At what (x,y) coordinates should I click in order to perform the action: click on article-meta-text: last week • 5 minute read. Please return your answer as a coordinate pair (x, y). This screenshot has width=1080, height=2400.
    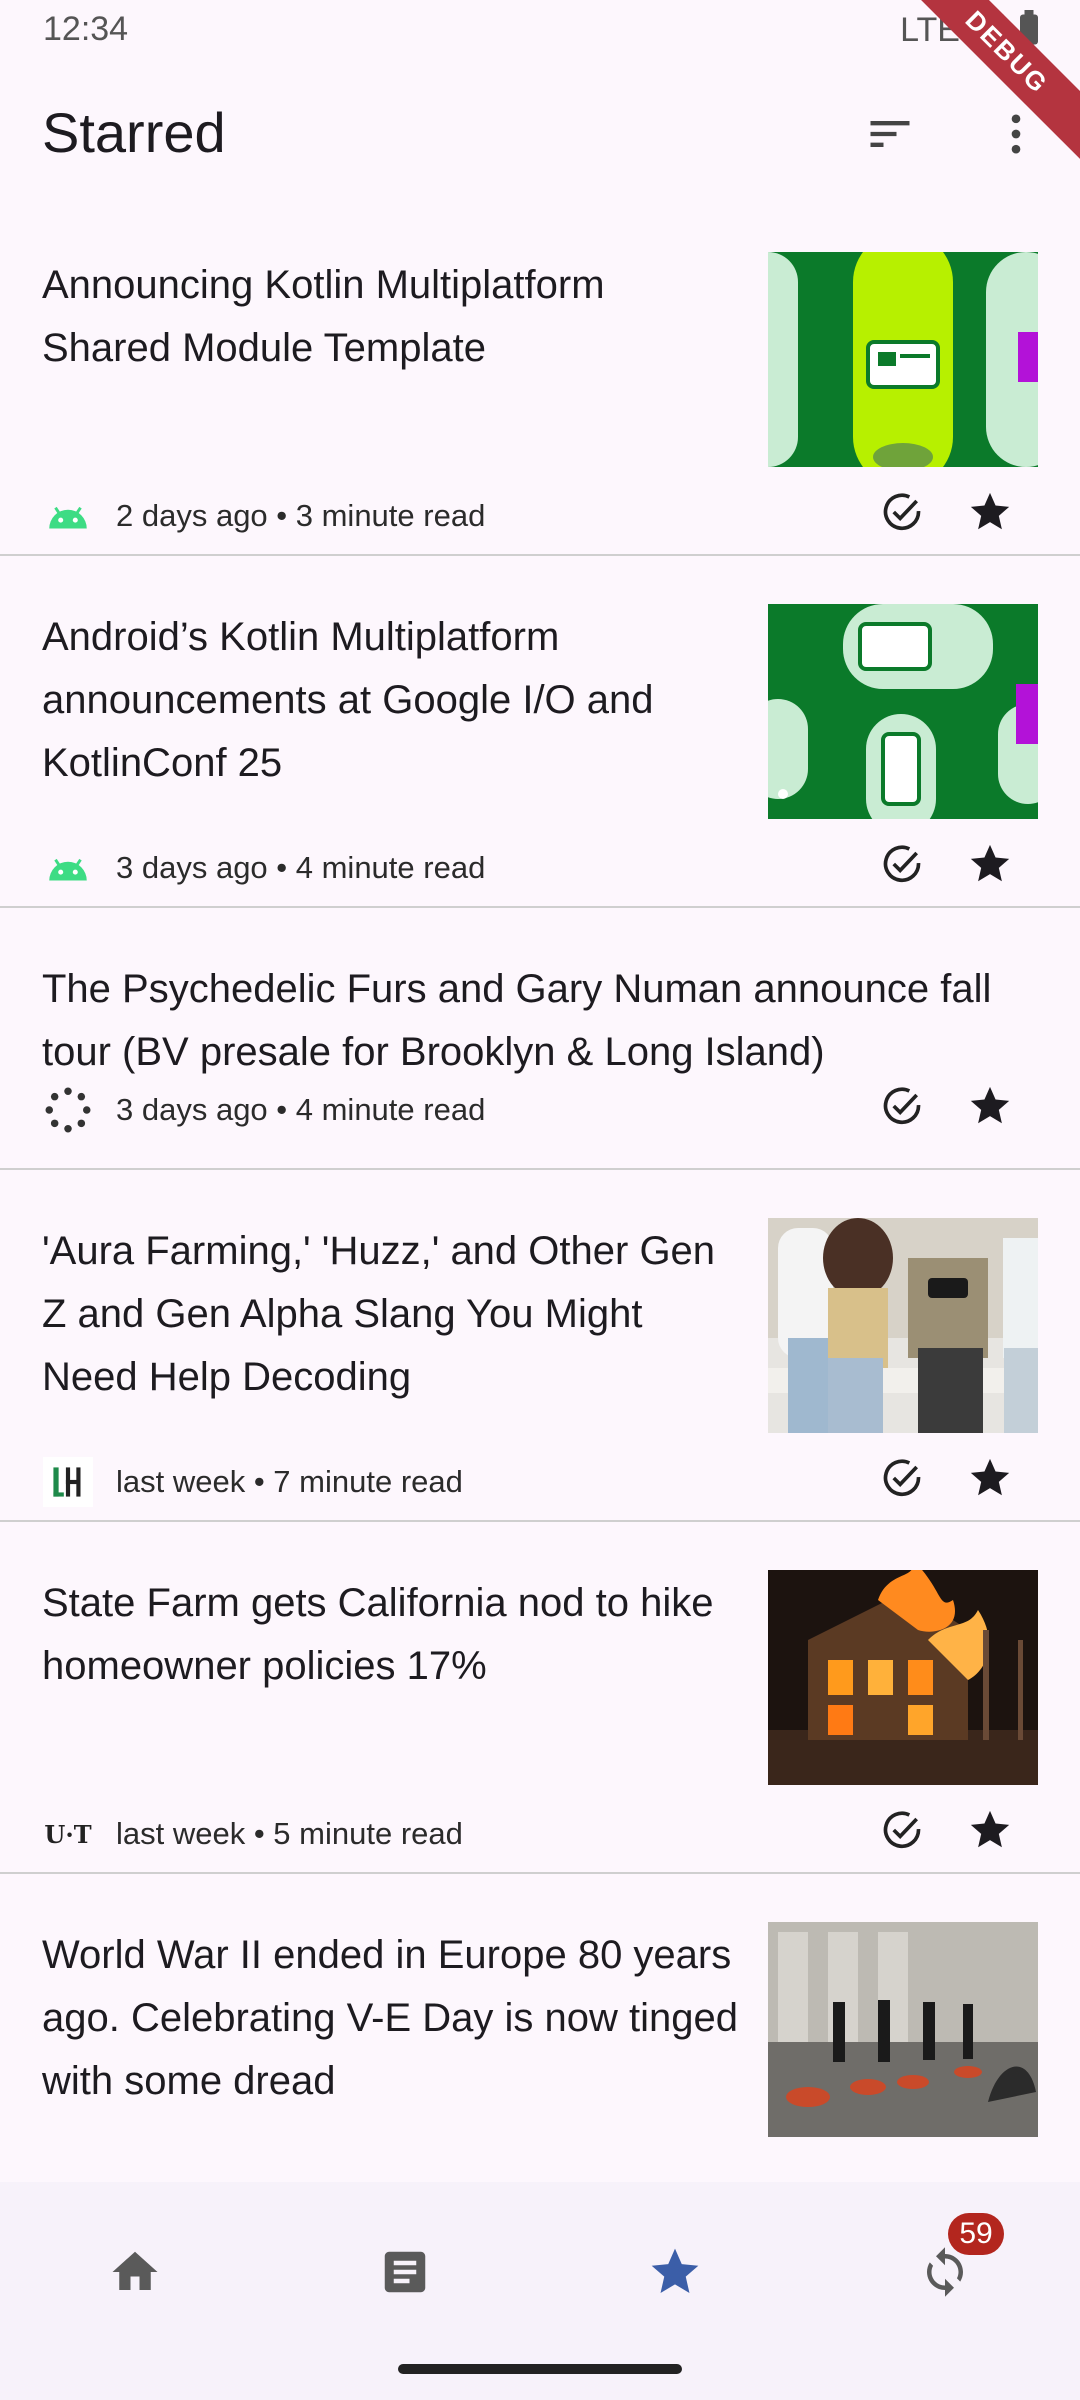
    Looking at the image, I should click on (289, 1833).